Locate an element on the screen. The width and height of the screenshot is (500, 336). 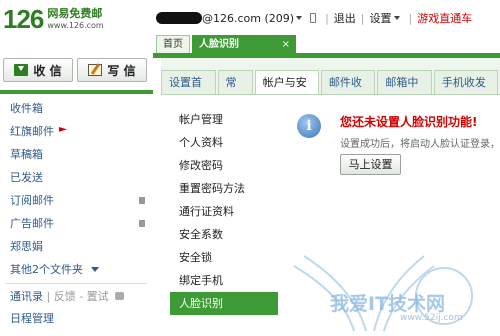
folder-label: 收件箱 is located at coordinates (26, 108).